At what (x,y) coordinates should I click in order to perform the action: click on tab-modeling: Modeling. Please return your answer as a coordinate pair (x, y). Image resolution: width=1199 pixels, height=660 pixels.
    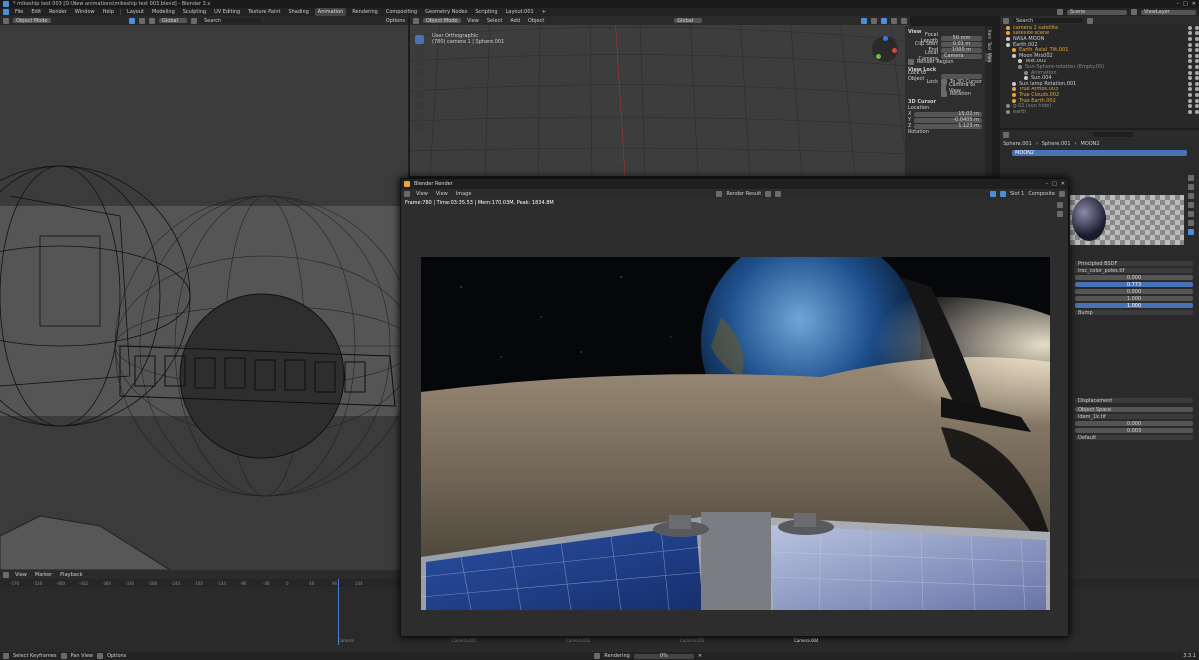
    Looking at the image, I should click on (163, 12).